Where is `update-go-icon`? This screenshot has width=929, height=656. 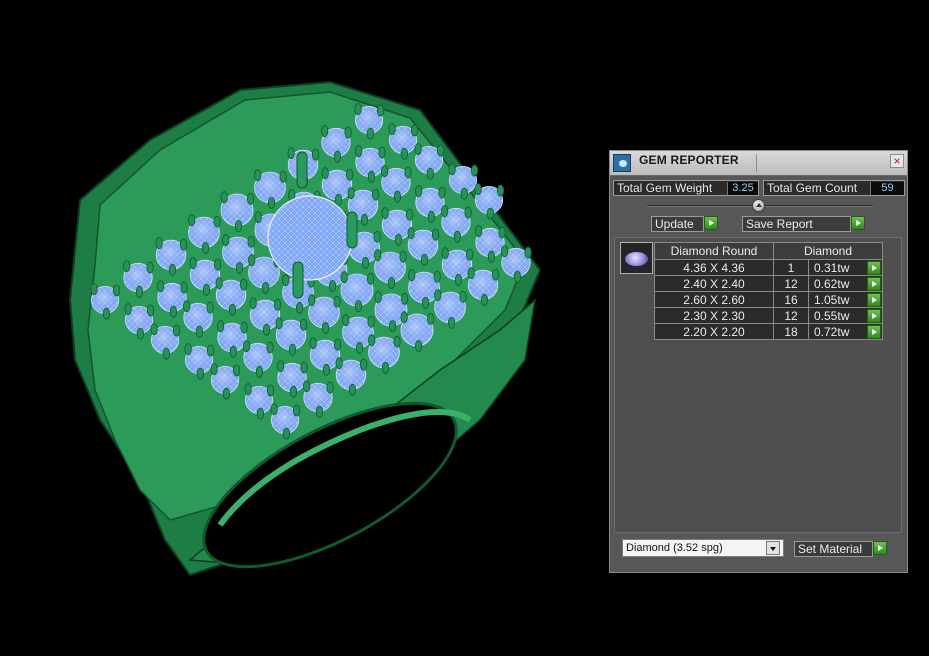 update-go-icon is located at coordinates (711, 223).